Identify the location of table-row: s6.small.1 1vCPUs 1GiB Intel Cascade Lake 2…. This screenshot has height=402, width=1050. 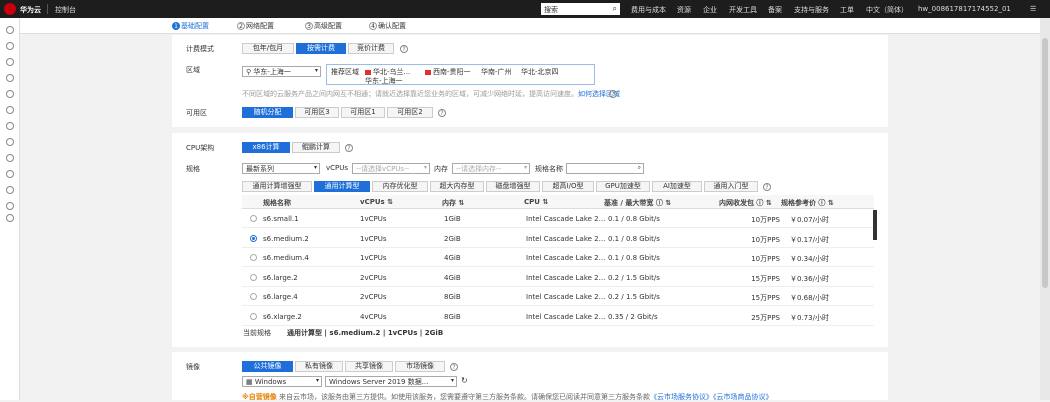
(558, 218).